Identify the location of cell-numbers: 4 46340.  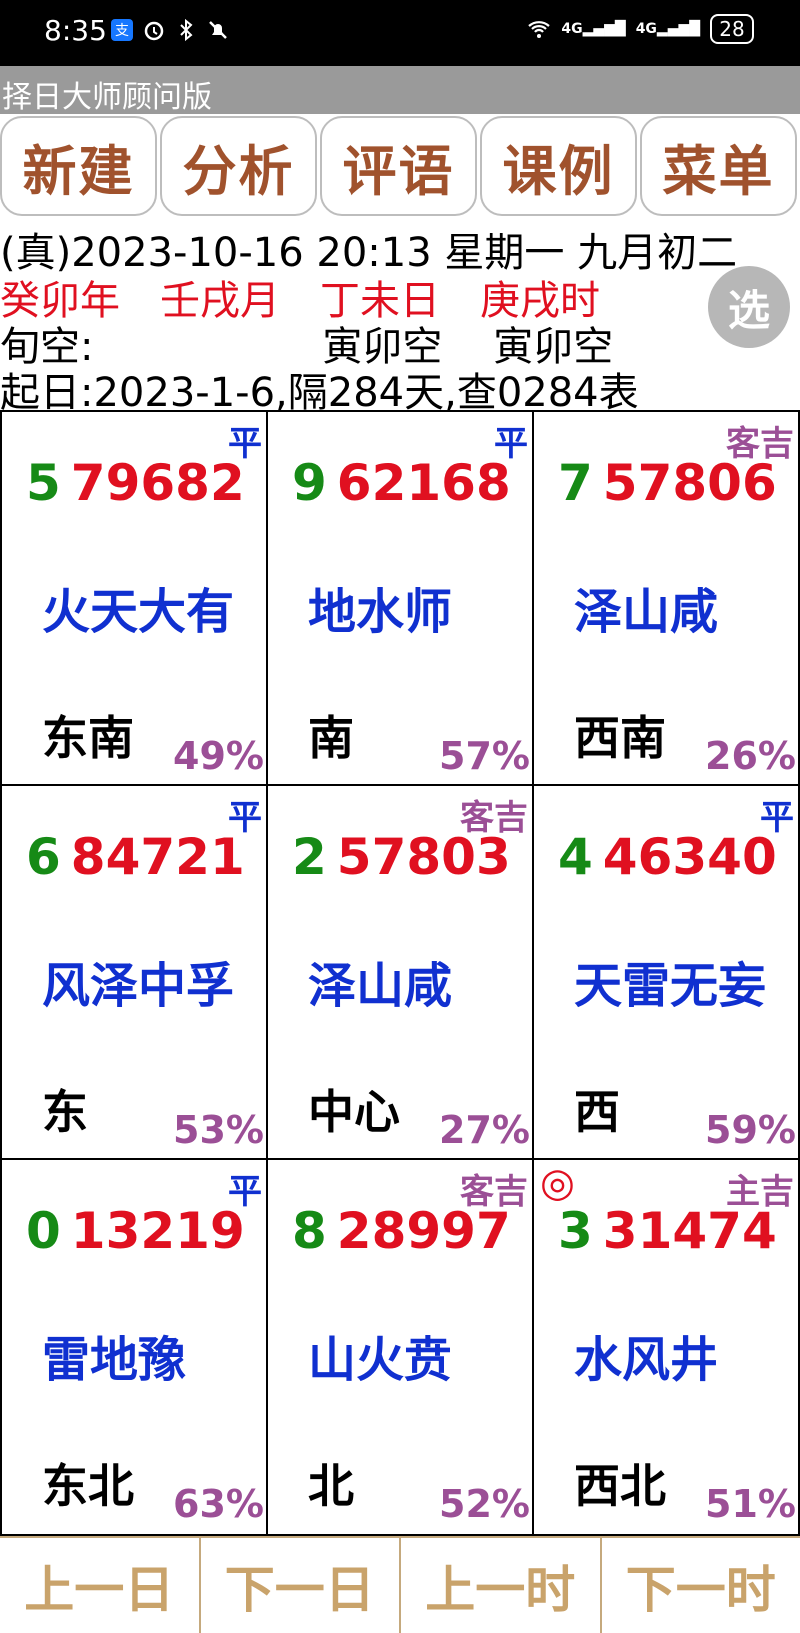
(667, 857).